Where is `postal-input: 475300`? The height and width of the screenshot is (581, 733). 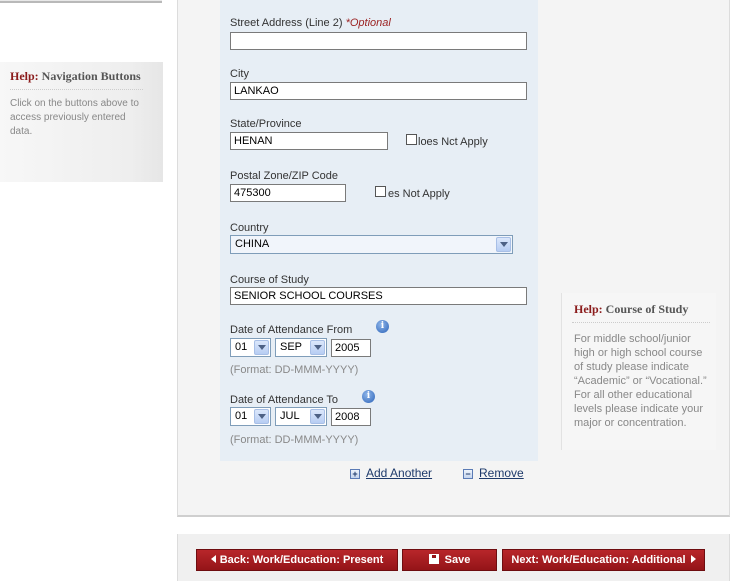
postal-input: 475300 is located at coordinates (288, 193).